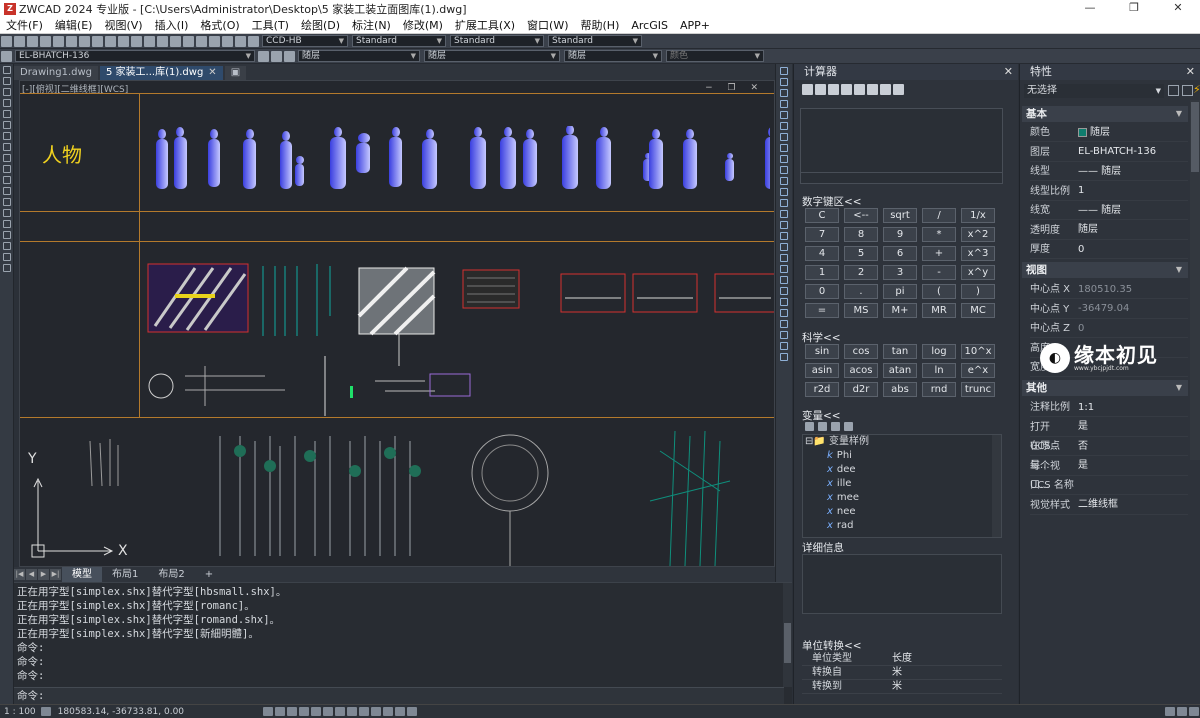 The height and width of the screenshot is (718, 1200). What do you see at coordinates (715, 56) in the screenshot?
I see `plot-style-select: 颜色 ▼` at bounding box center [715, 56].